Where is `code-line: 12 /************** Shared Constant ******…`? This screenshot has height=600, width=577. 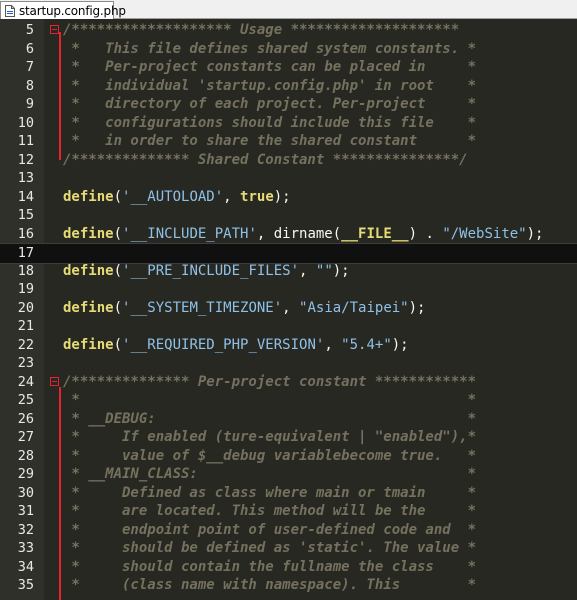
code-line: 12 /************** Shared Constant ******… is located at coordinates (288, 160).